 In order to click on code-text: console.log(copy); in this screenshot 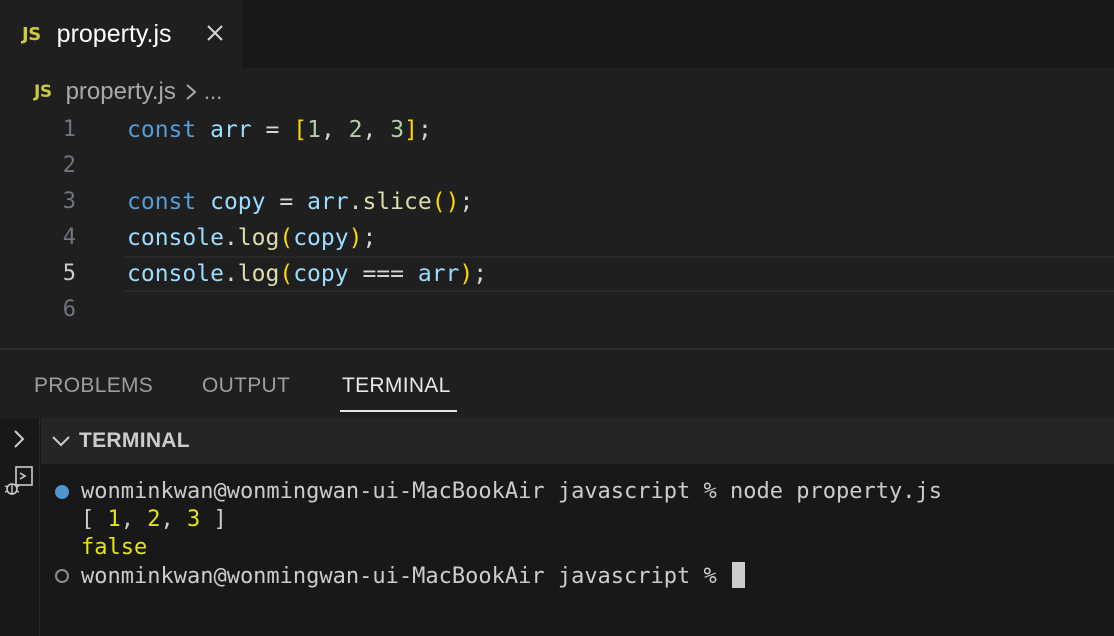, I will do `click(252, 238)`.